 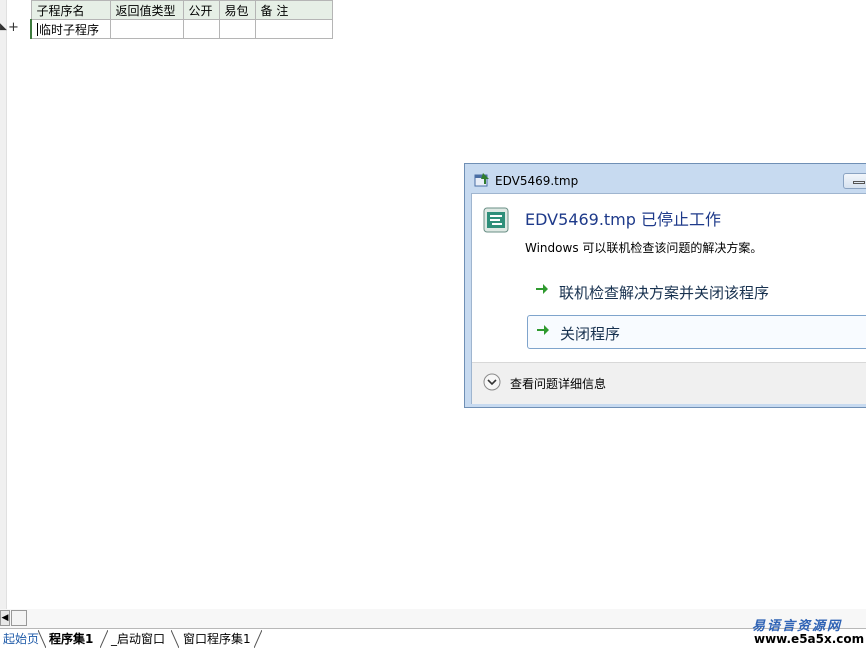 What do you see at coordinates (138, 639) in the screenshot?
I see `tab-startup-window: _启动窗口` at bounding box center [138, 639].